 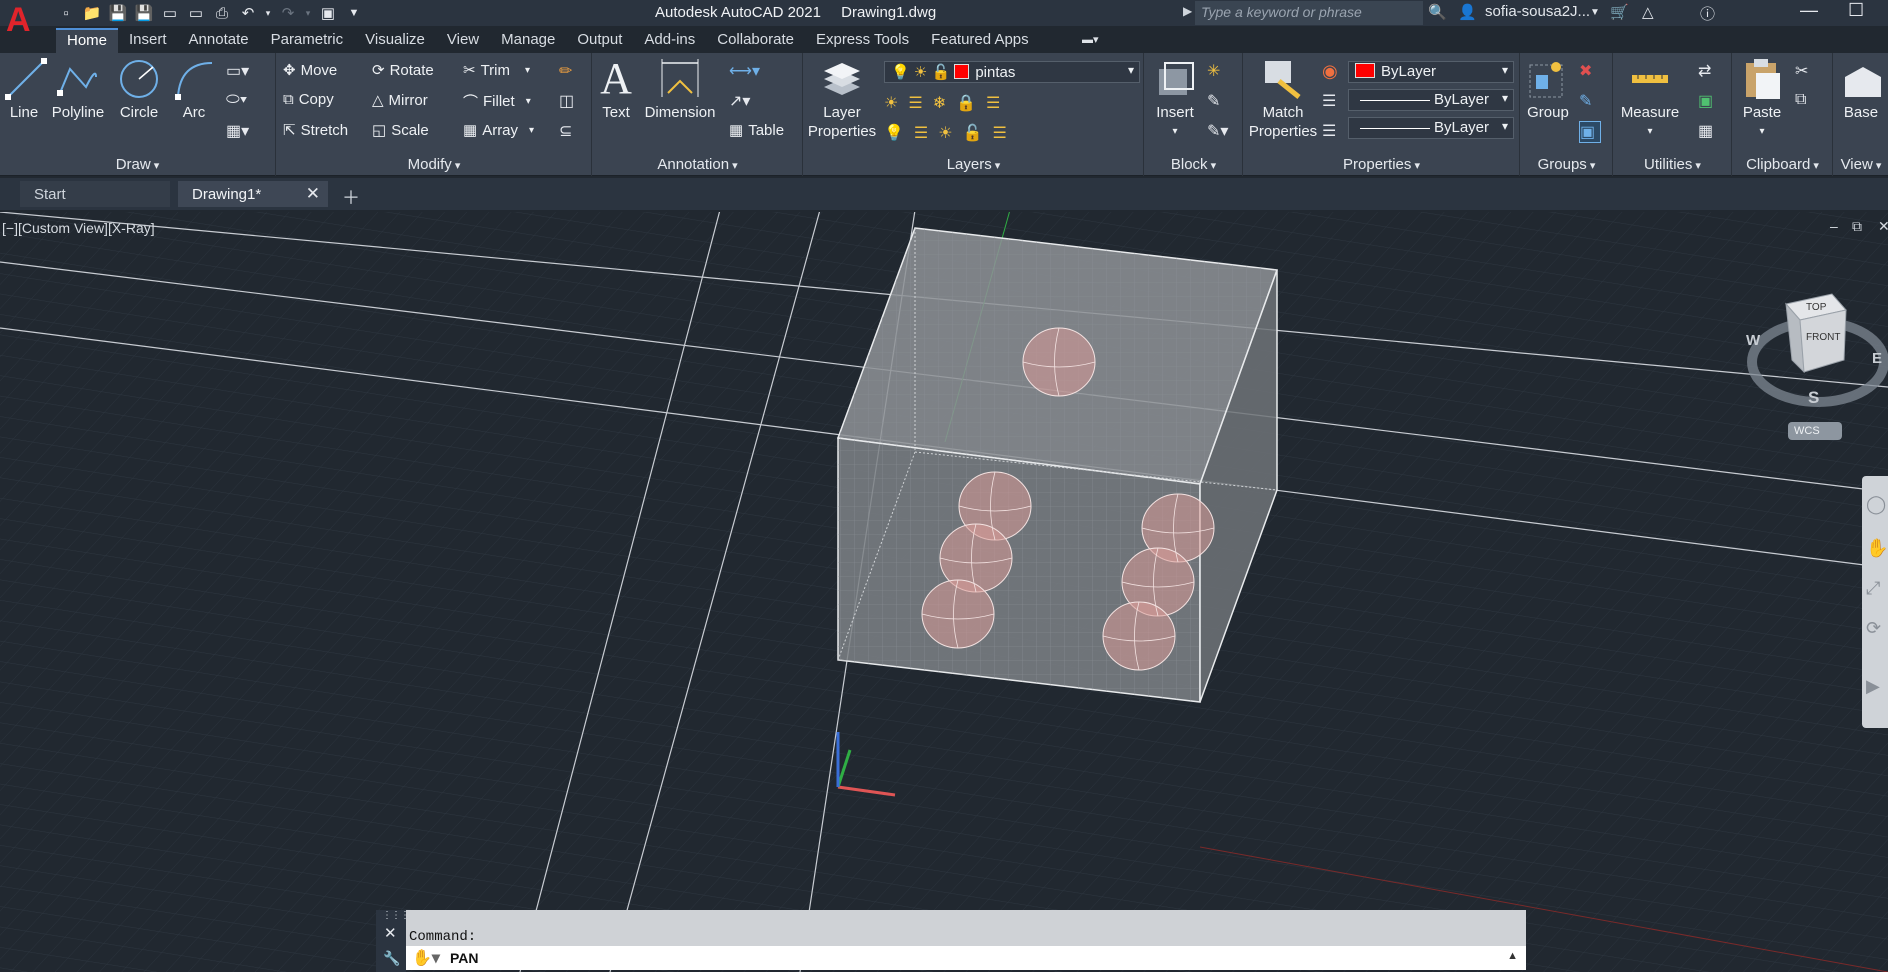 I want to click on user-dropdown-icon: ▼, so click(x=1595, y=12).